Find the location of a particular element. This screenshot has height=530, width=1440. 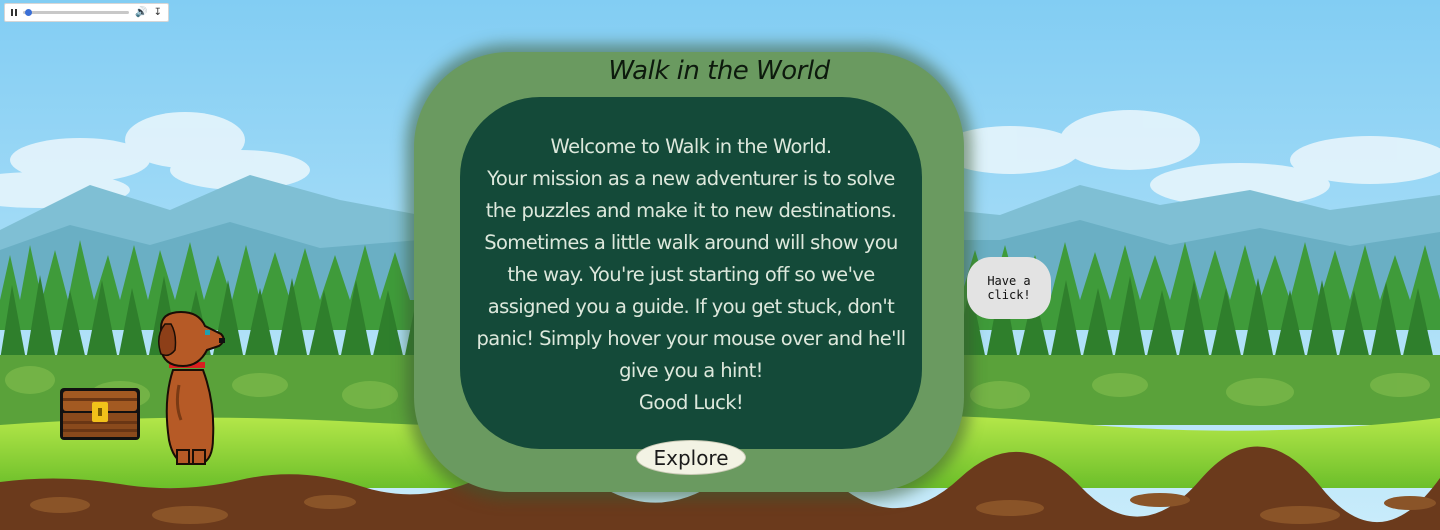

explore-button: Explore is located at coordinates (691, 457).